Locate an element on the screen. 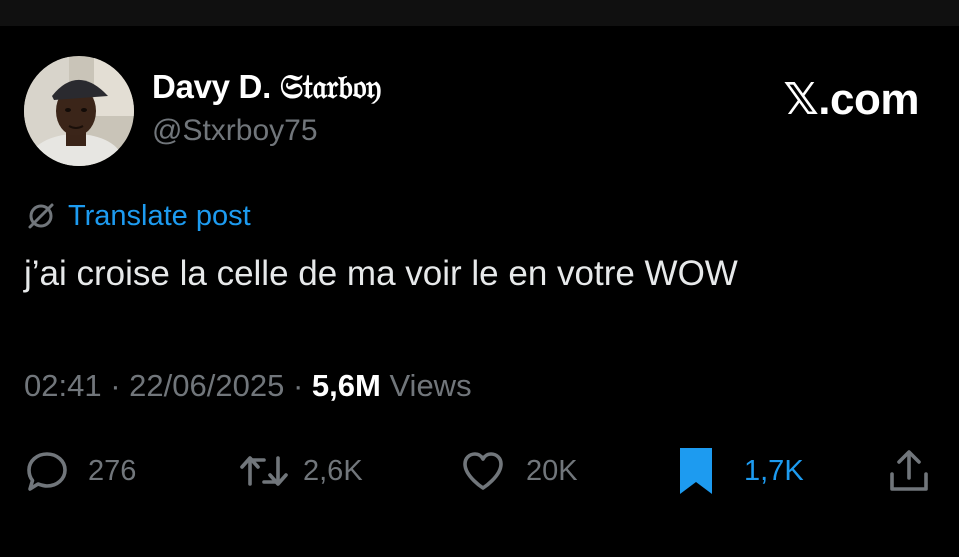 Image resolution: width=959 pixels, height=557 pixels. repost-button: 2,6K is located at coordinates (300, 471).